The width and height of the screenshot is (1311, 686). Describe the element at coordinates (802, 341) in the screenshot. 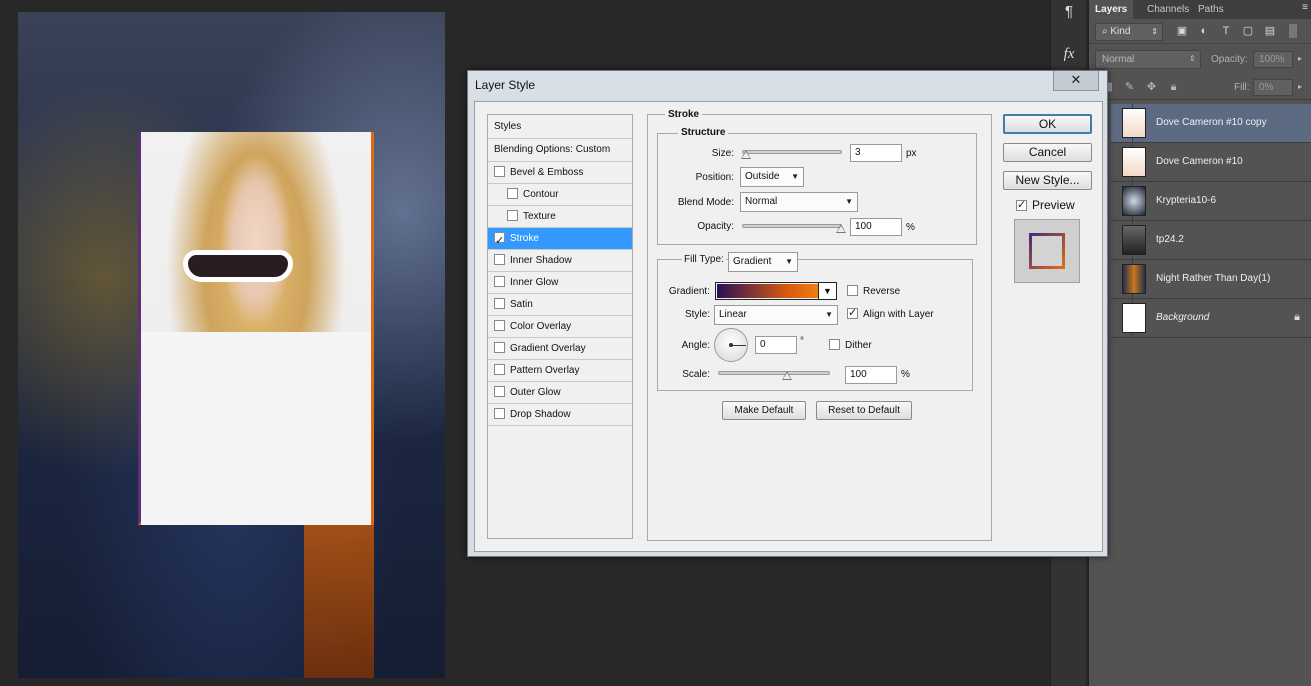

I see `angle-unit: °` at that location.